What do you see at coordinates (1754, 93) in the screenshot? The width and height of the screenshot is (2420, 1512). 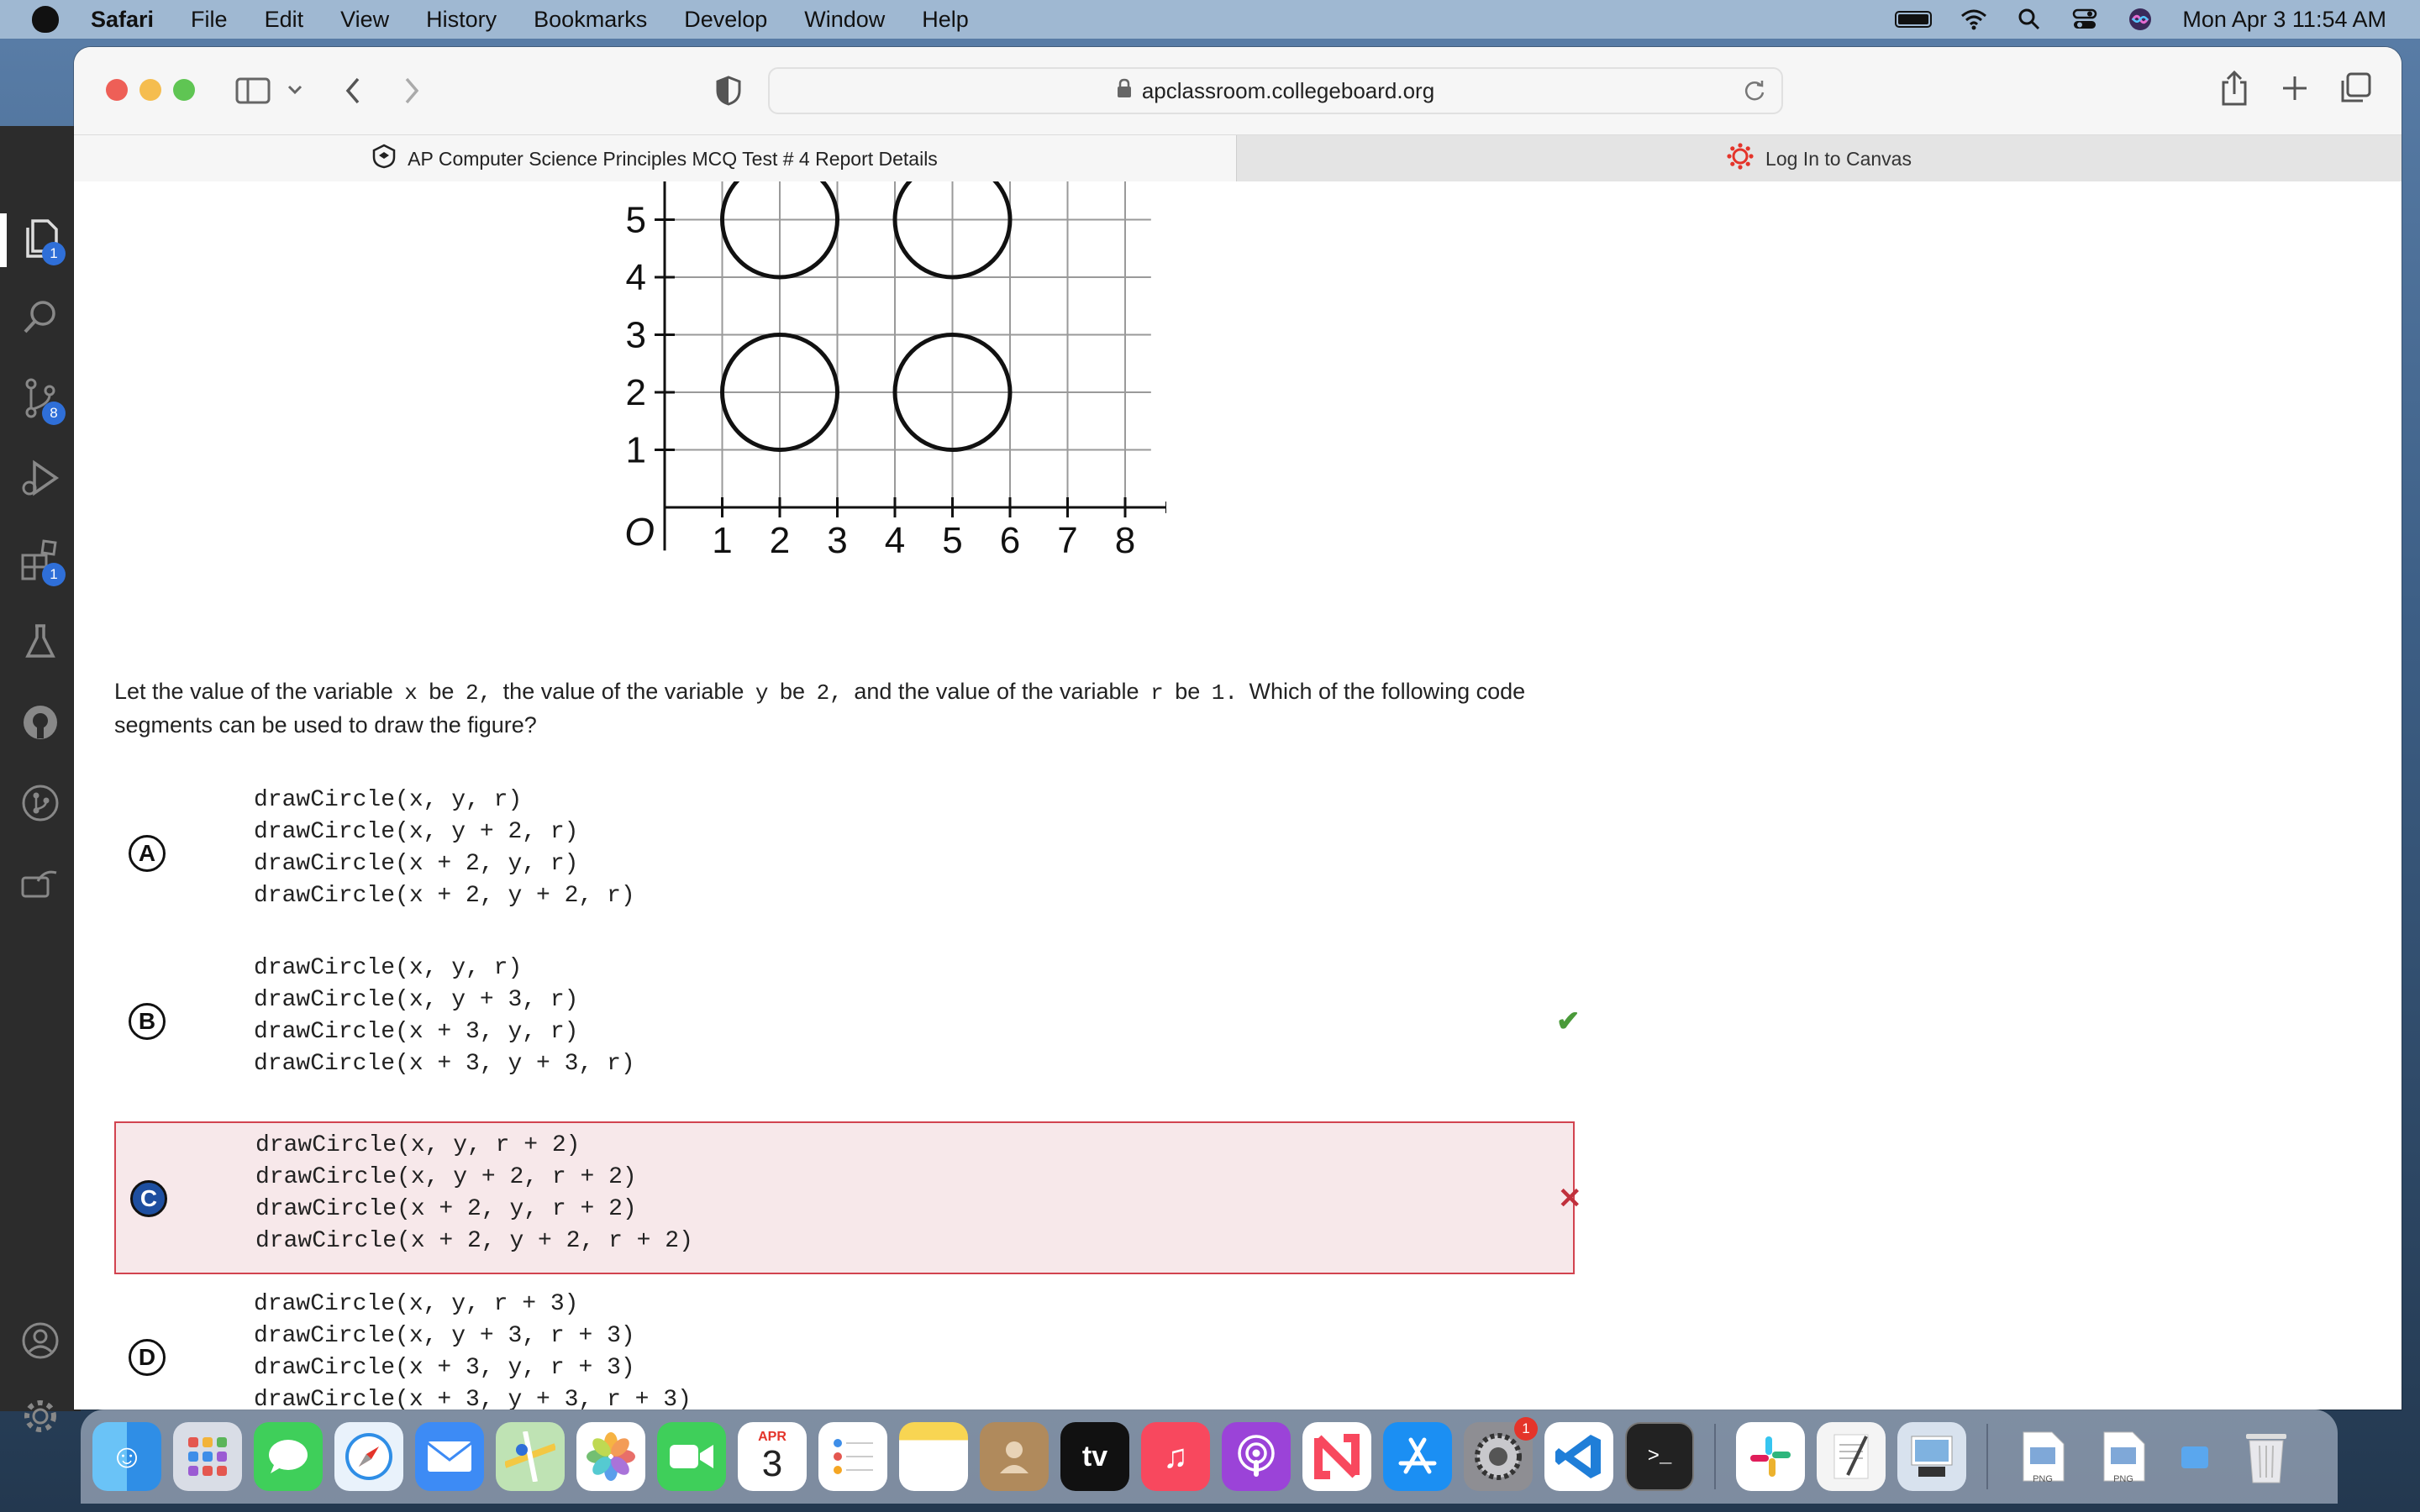 I see `reload-icon` at bounding box center [1754, 93].